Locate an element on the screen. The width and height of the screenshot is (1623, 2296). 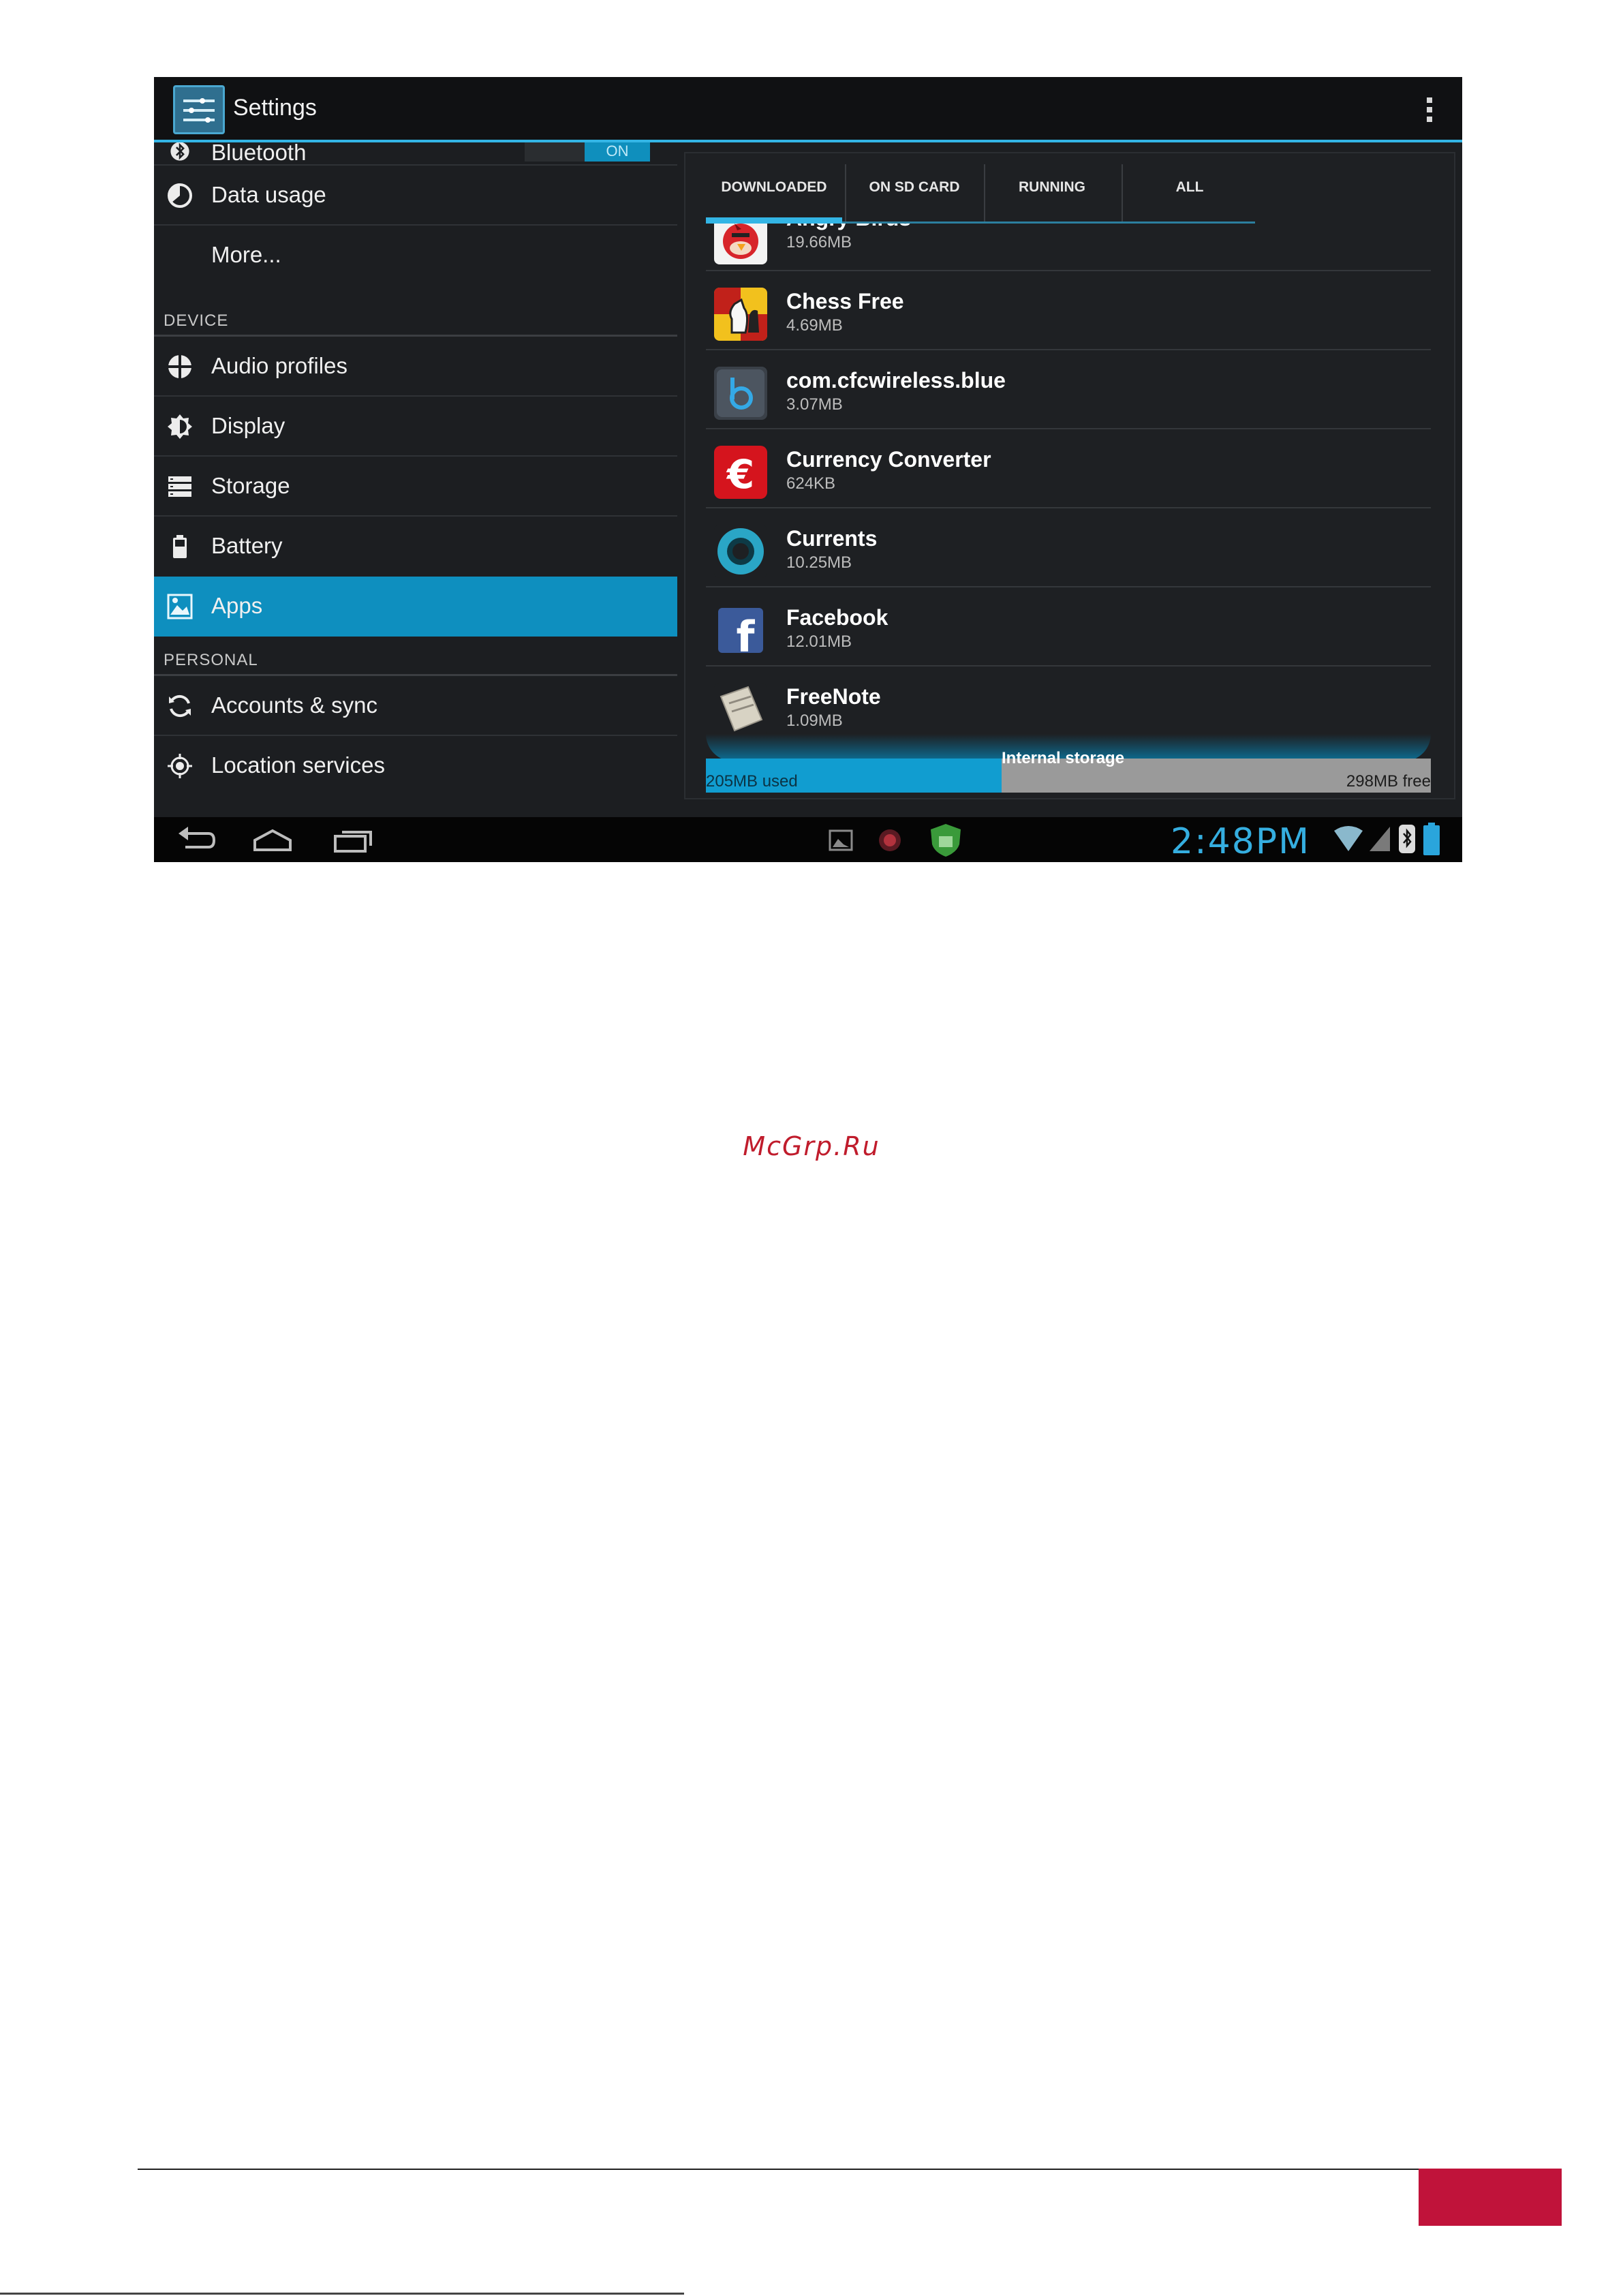
home-icon is located at coordinates (272, 840).